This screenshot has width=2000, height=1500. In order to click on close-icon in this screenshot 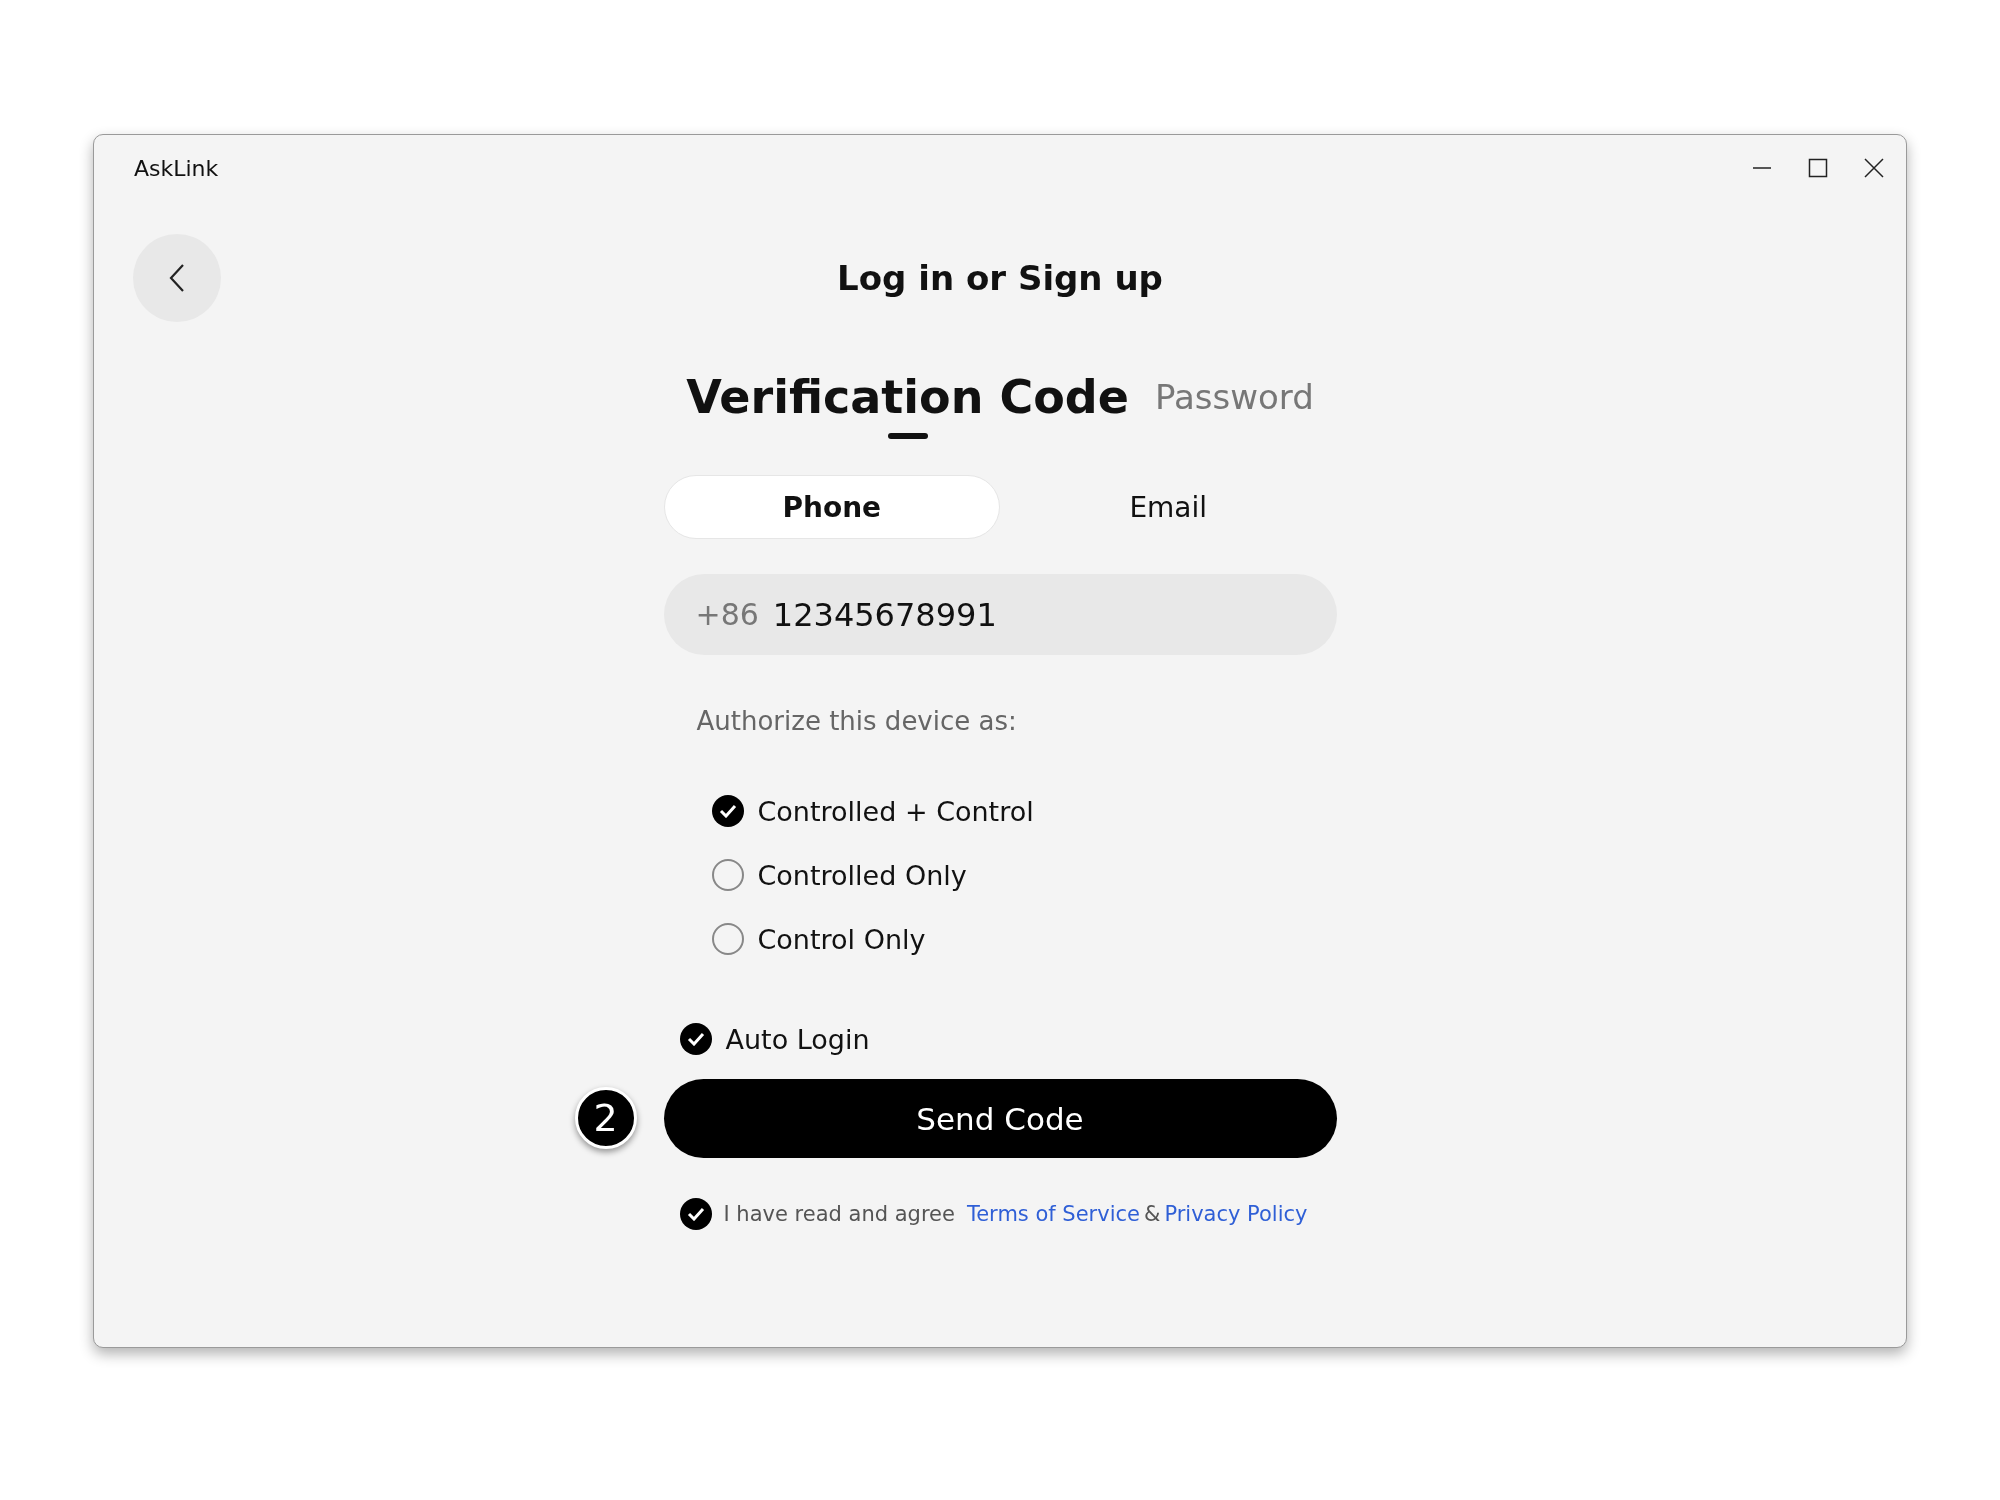, I will do `click(1874, 168)`.